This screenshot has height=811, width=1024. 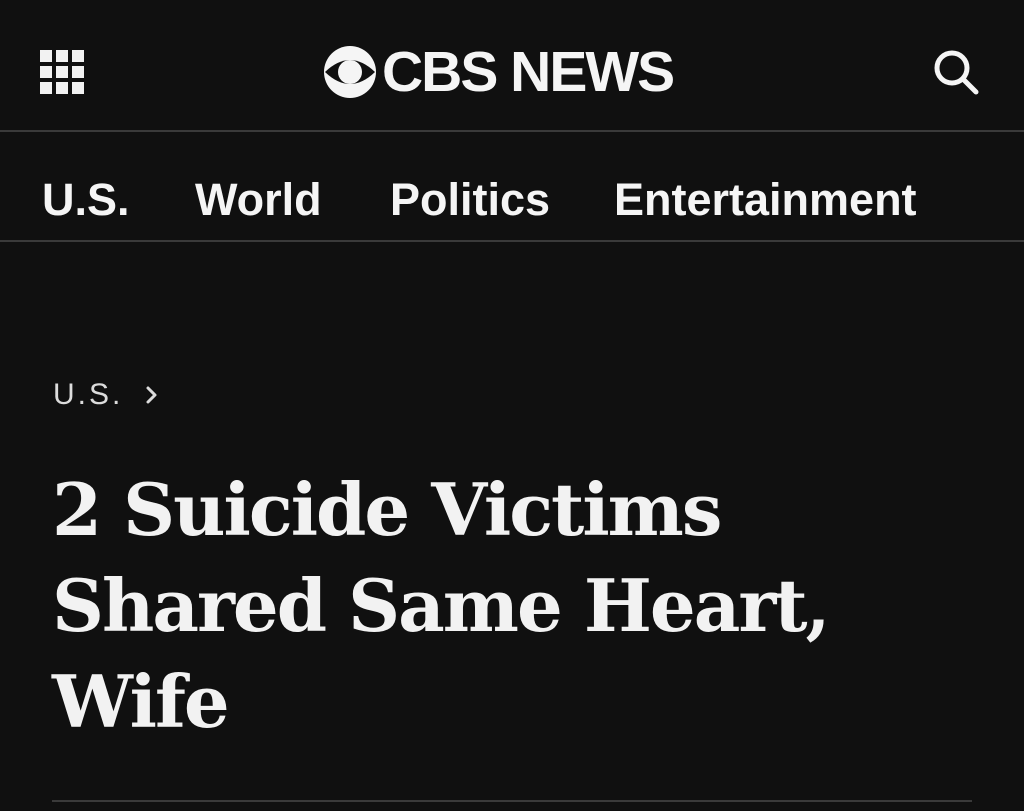 I want to click on breadcrumb: U.S., so click(x=106, y=395).